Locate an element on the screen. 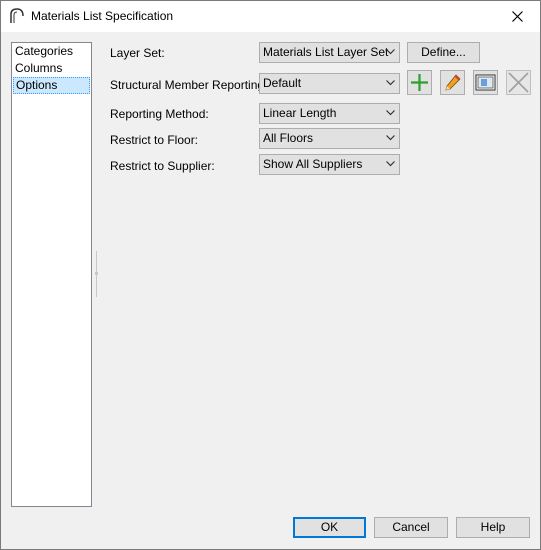 The width and height of the screenshot is (541, 550). panel-splitter is located at coordinates (96, 274).